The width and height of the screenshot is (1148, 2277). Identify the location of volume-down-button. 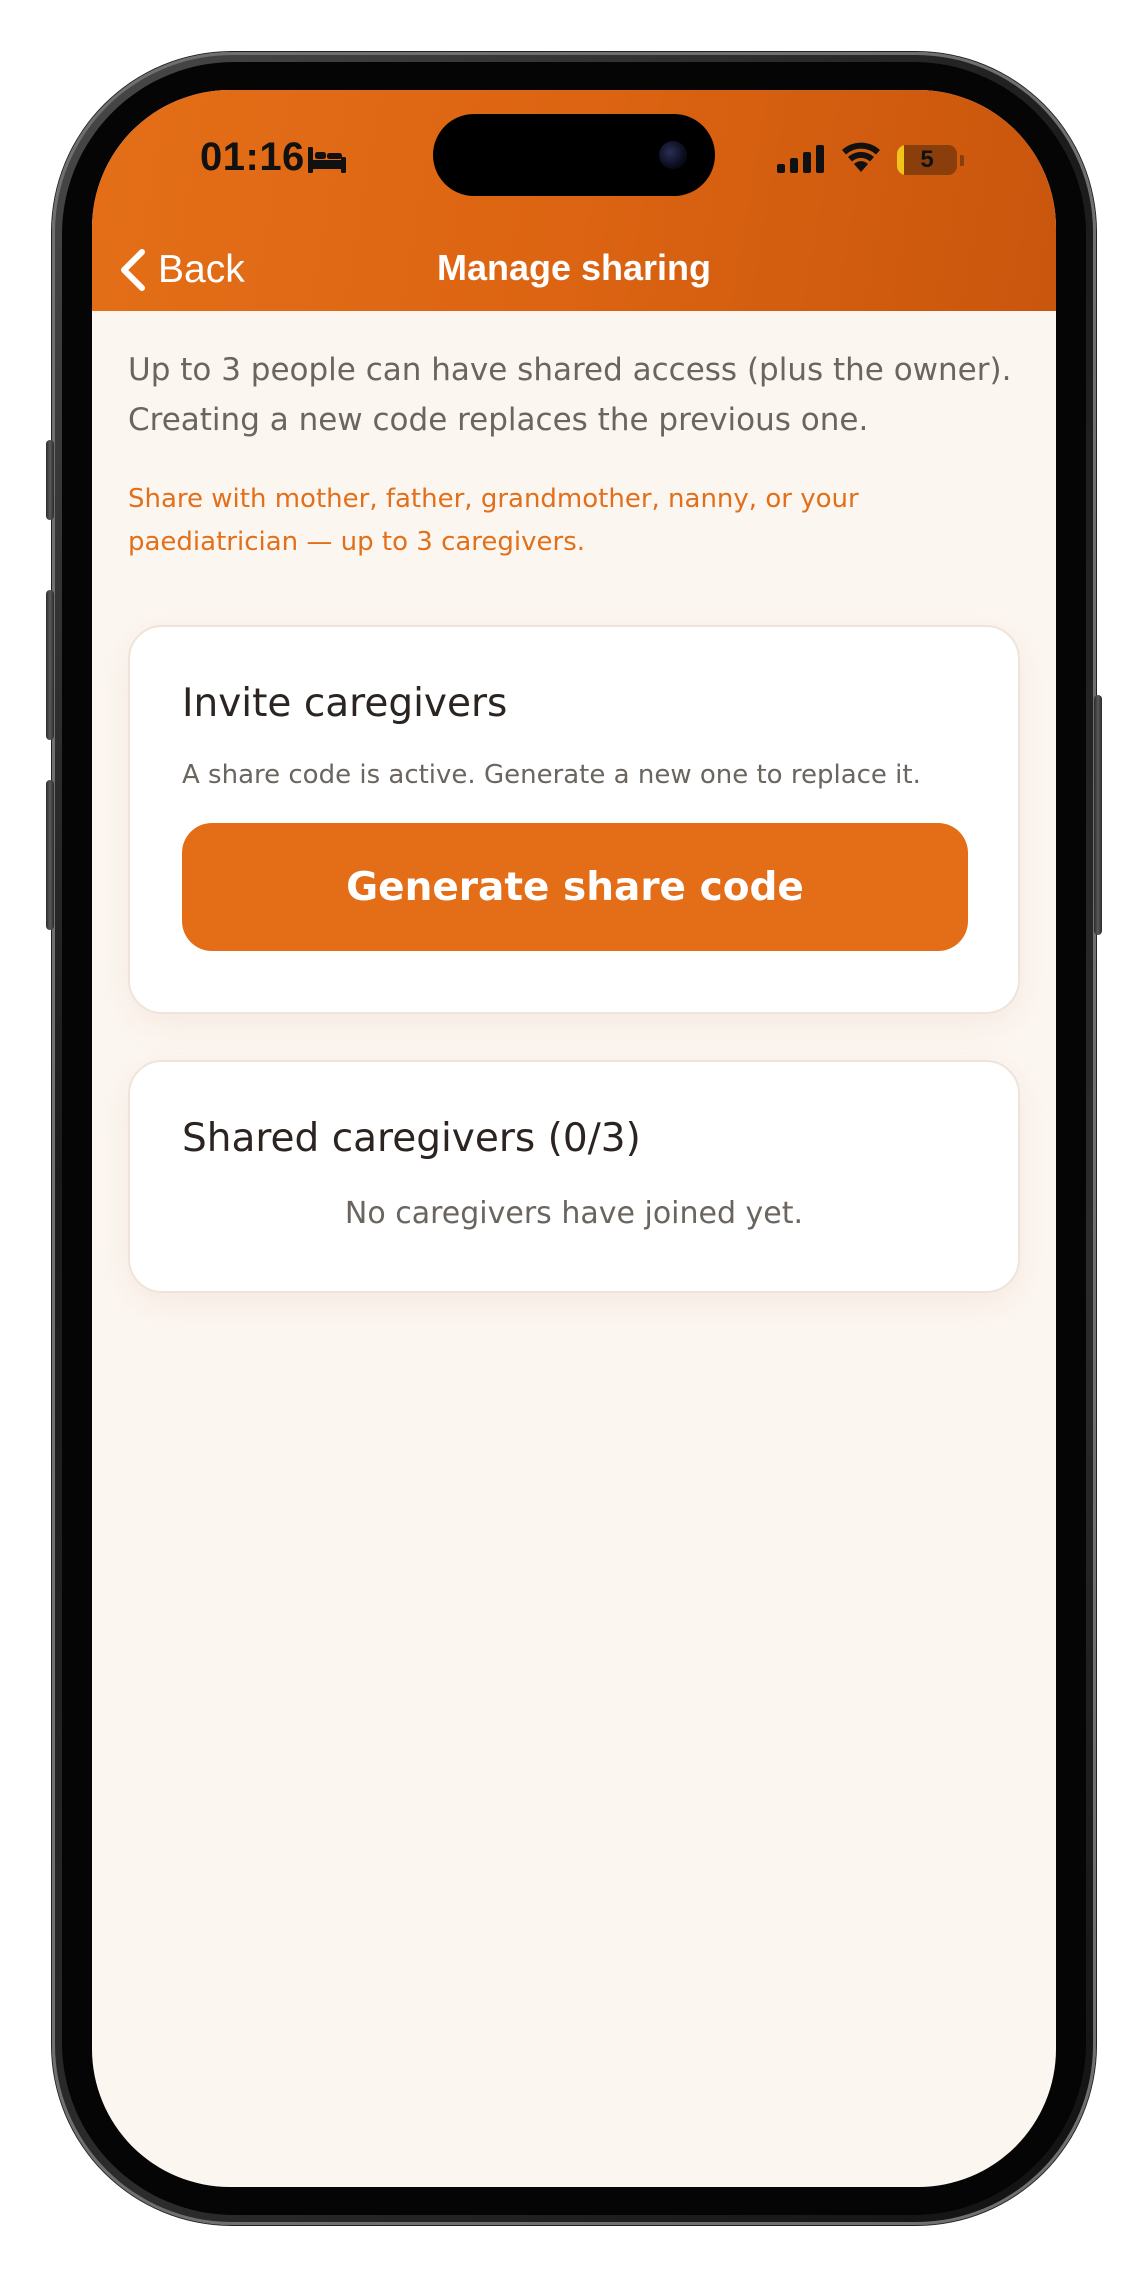
(50, 855).